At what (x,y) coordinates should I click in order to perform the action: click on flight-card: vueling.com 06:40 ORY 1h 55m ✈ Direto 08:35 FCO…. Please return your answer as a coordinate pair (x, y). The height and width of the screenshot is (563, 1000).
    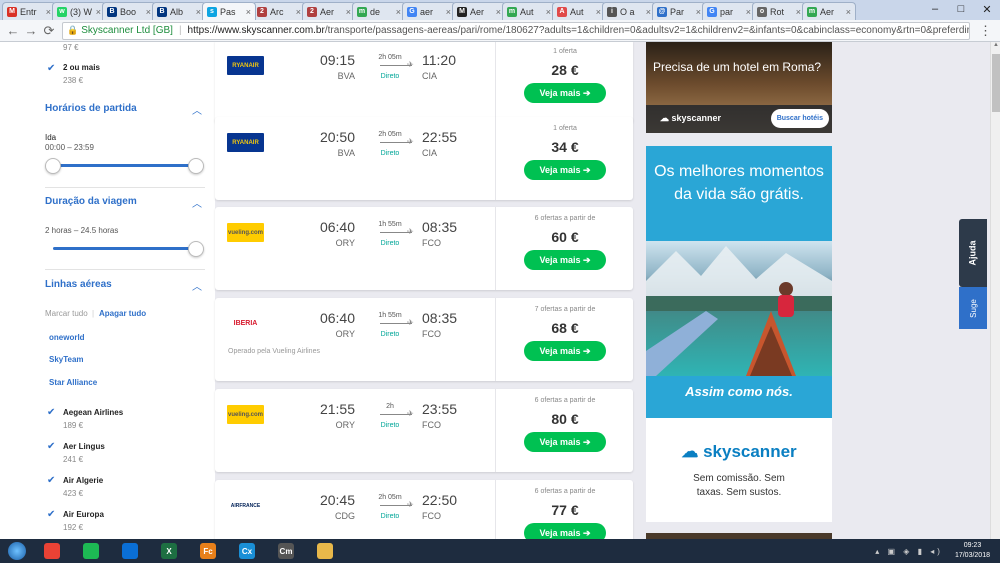
    Looking at the image, I should click on (424, 248).